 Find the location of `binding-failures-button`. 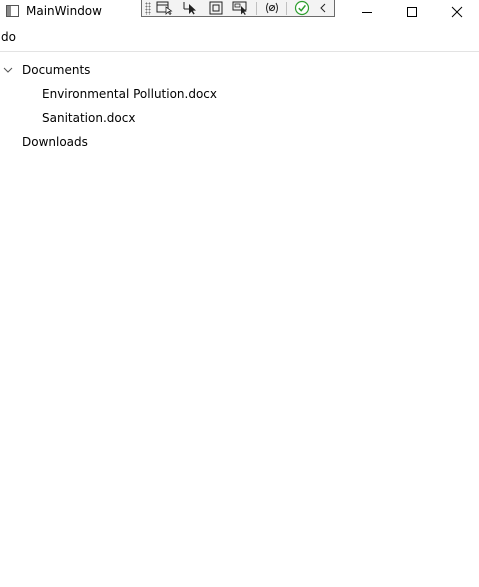

binding-failures-button is located at coordinates (271, 8).